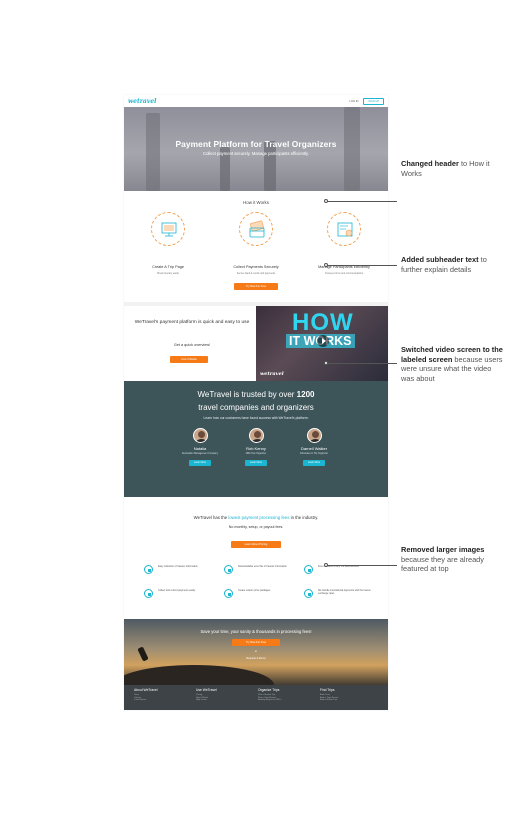 This screenshot has height=833, width=512. I want to click on person-name: Darnell Walker, so click(314, 448).